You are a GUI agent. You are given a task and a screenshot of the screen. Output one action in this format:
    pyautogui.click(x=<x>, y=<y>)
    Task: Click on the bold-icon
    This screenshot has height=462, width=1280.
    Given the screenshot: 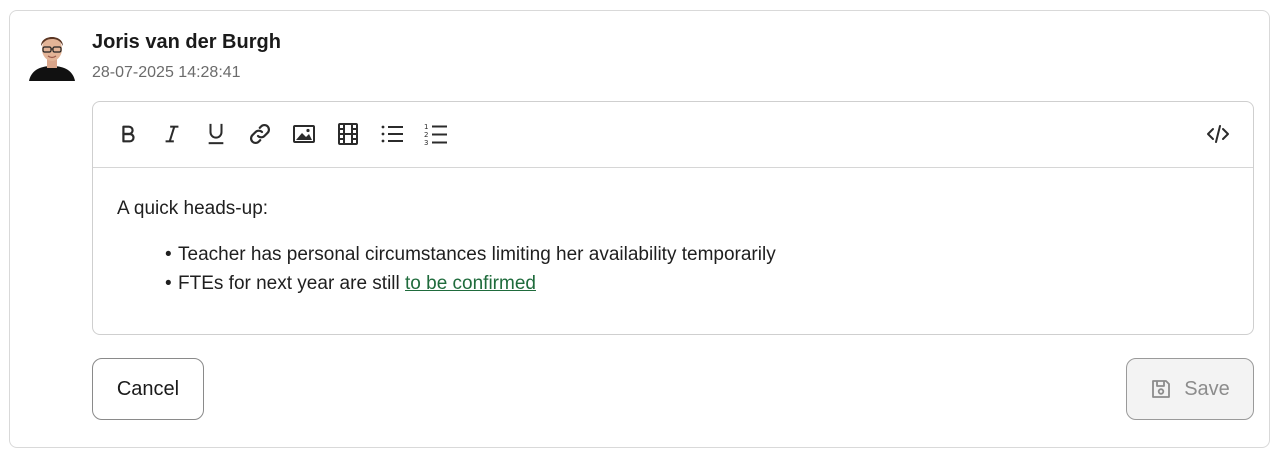 What is the action you would take?
    pyautogui.click(x=128, y=134)
    